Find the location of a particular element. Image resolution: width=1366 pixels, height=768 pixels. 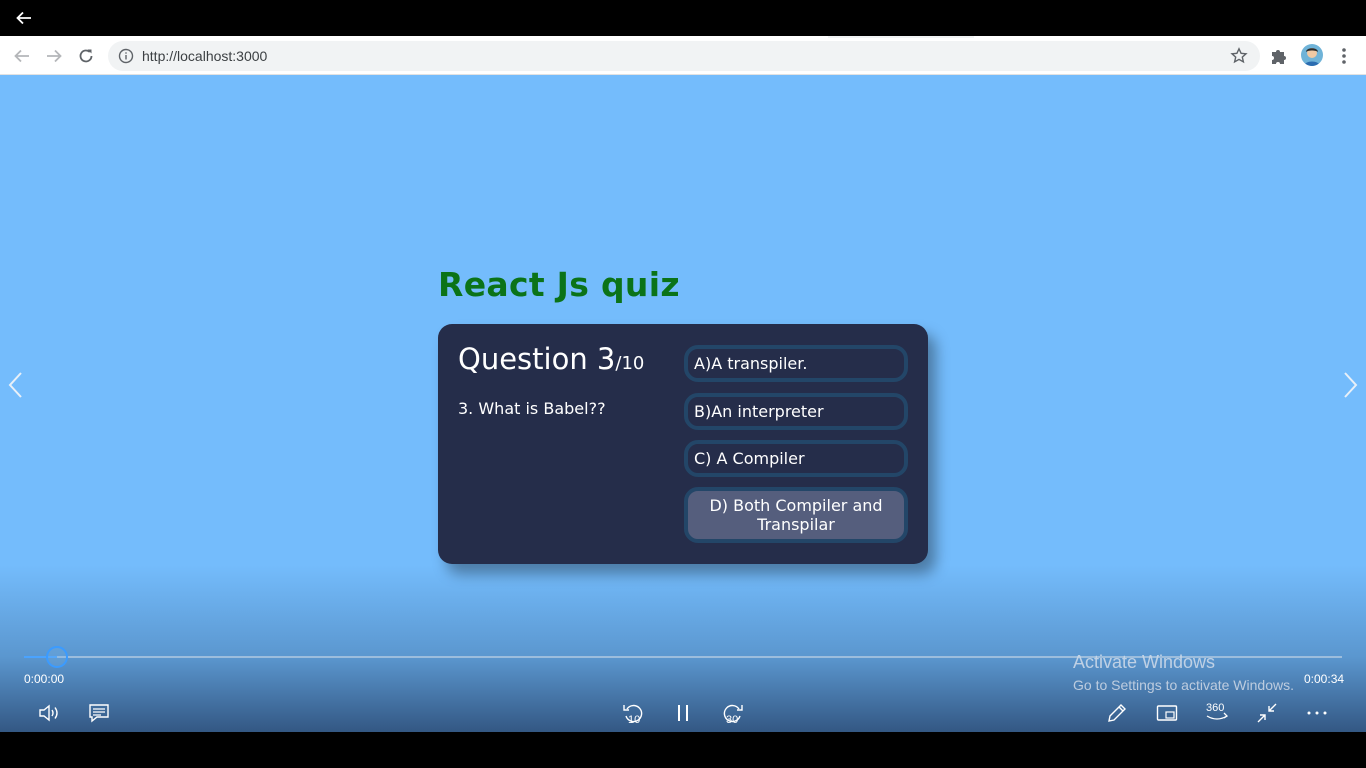

star-icon is located at coordinates (1239, 56).